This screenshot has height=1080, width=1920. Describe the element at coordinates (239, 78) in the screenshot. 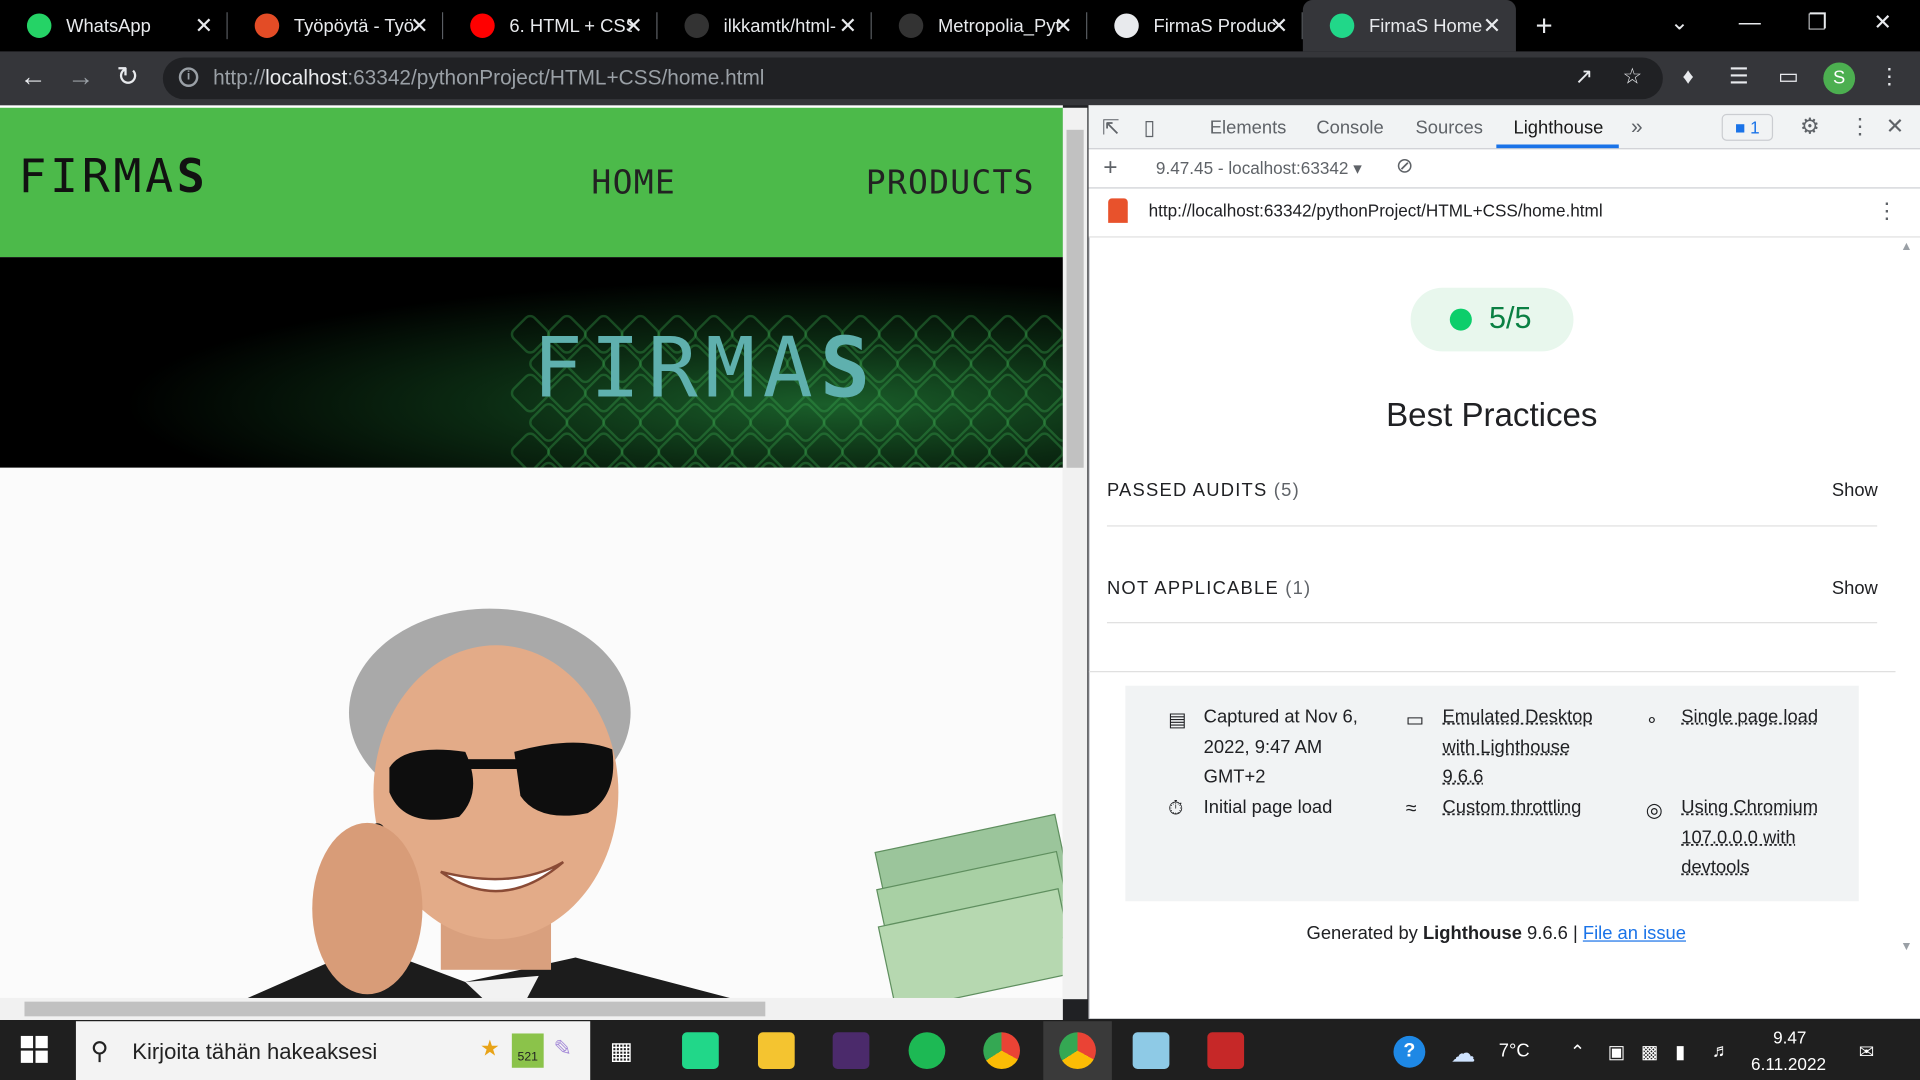

I see `url-prefix: http://` at that location.